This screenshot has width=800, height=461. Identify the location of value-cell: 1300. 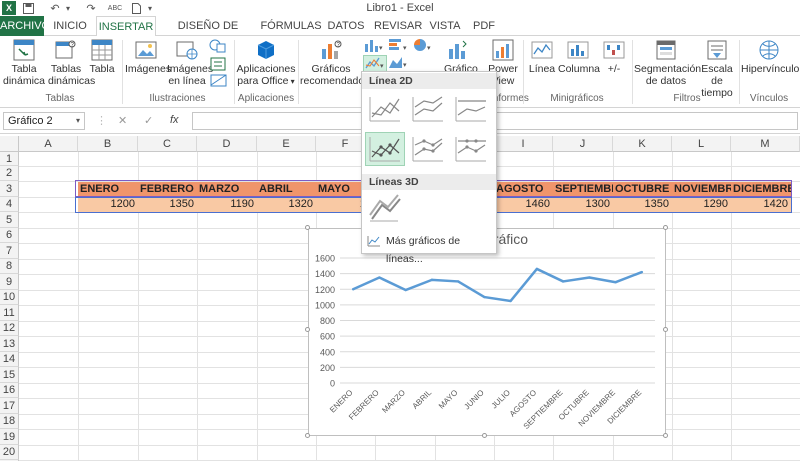
(583, 204).